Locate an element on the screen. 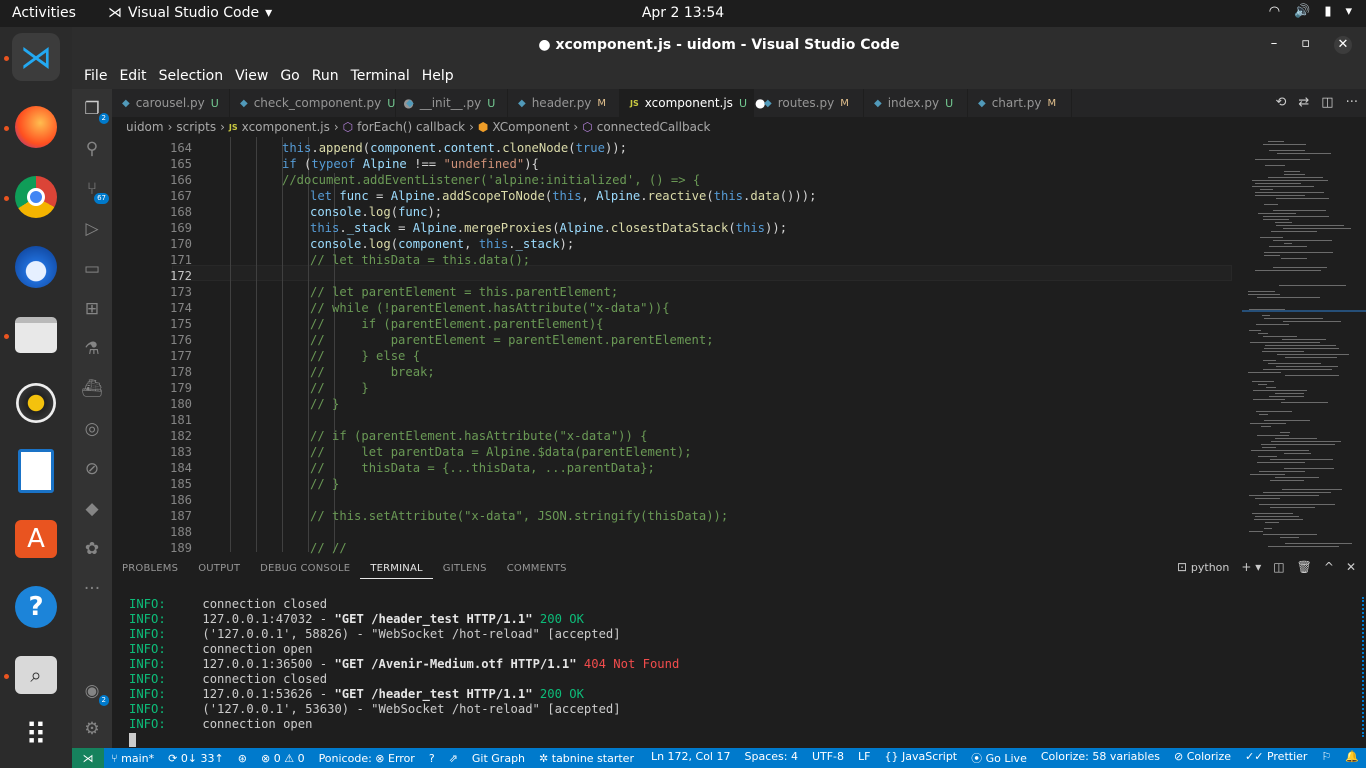  encoding: UTF-8 is located at coordinates (828, 758).